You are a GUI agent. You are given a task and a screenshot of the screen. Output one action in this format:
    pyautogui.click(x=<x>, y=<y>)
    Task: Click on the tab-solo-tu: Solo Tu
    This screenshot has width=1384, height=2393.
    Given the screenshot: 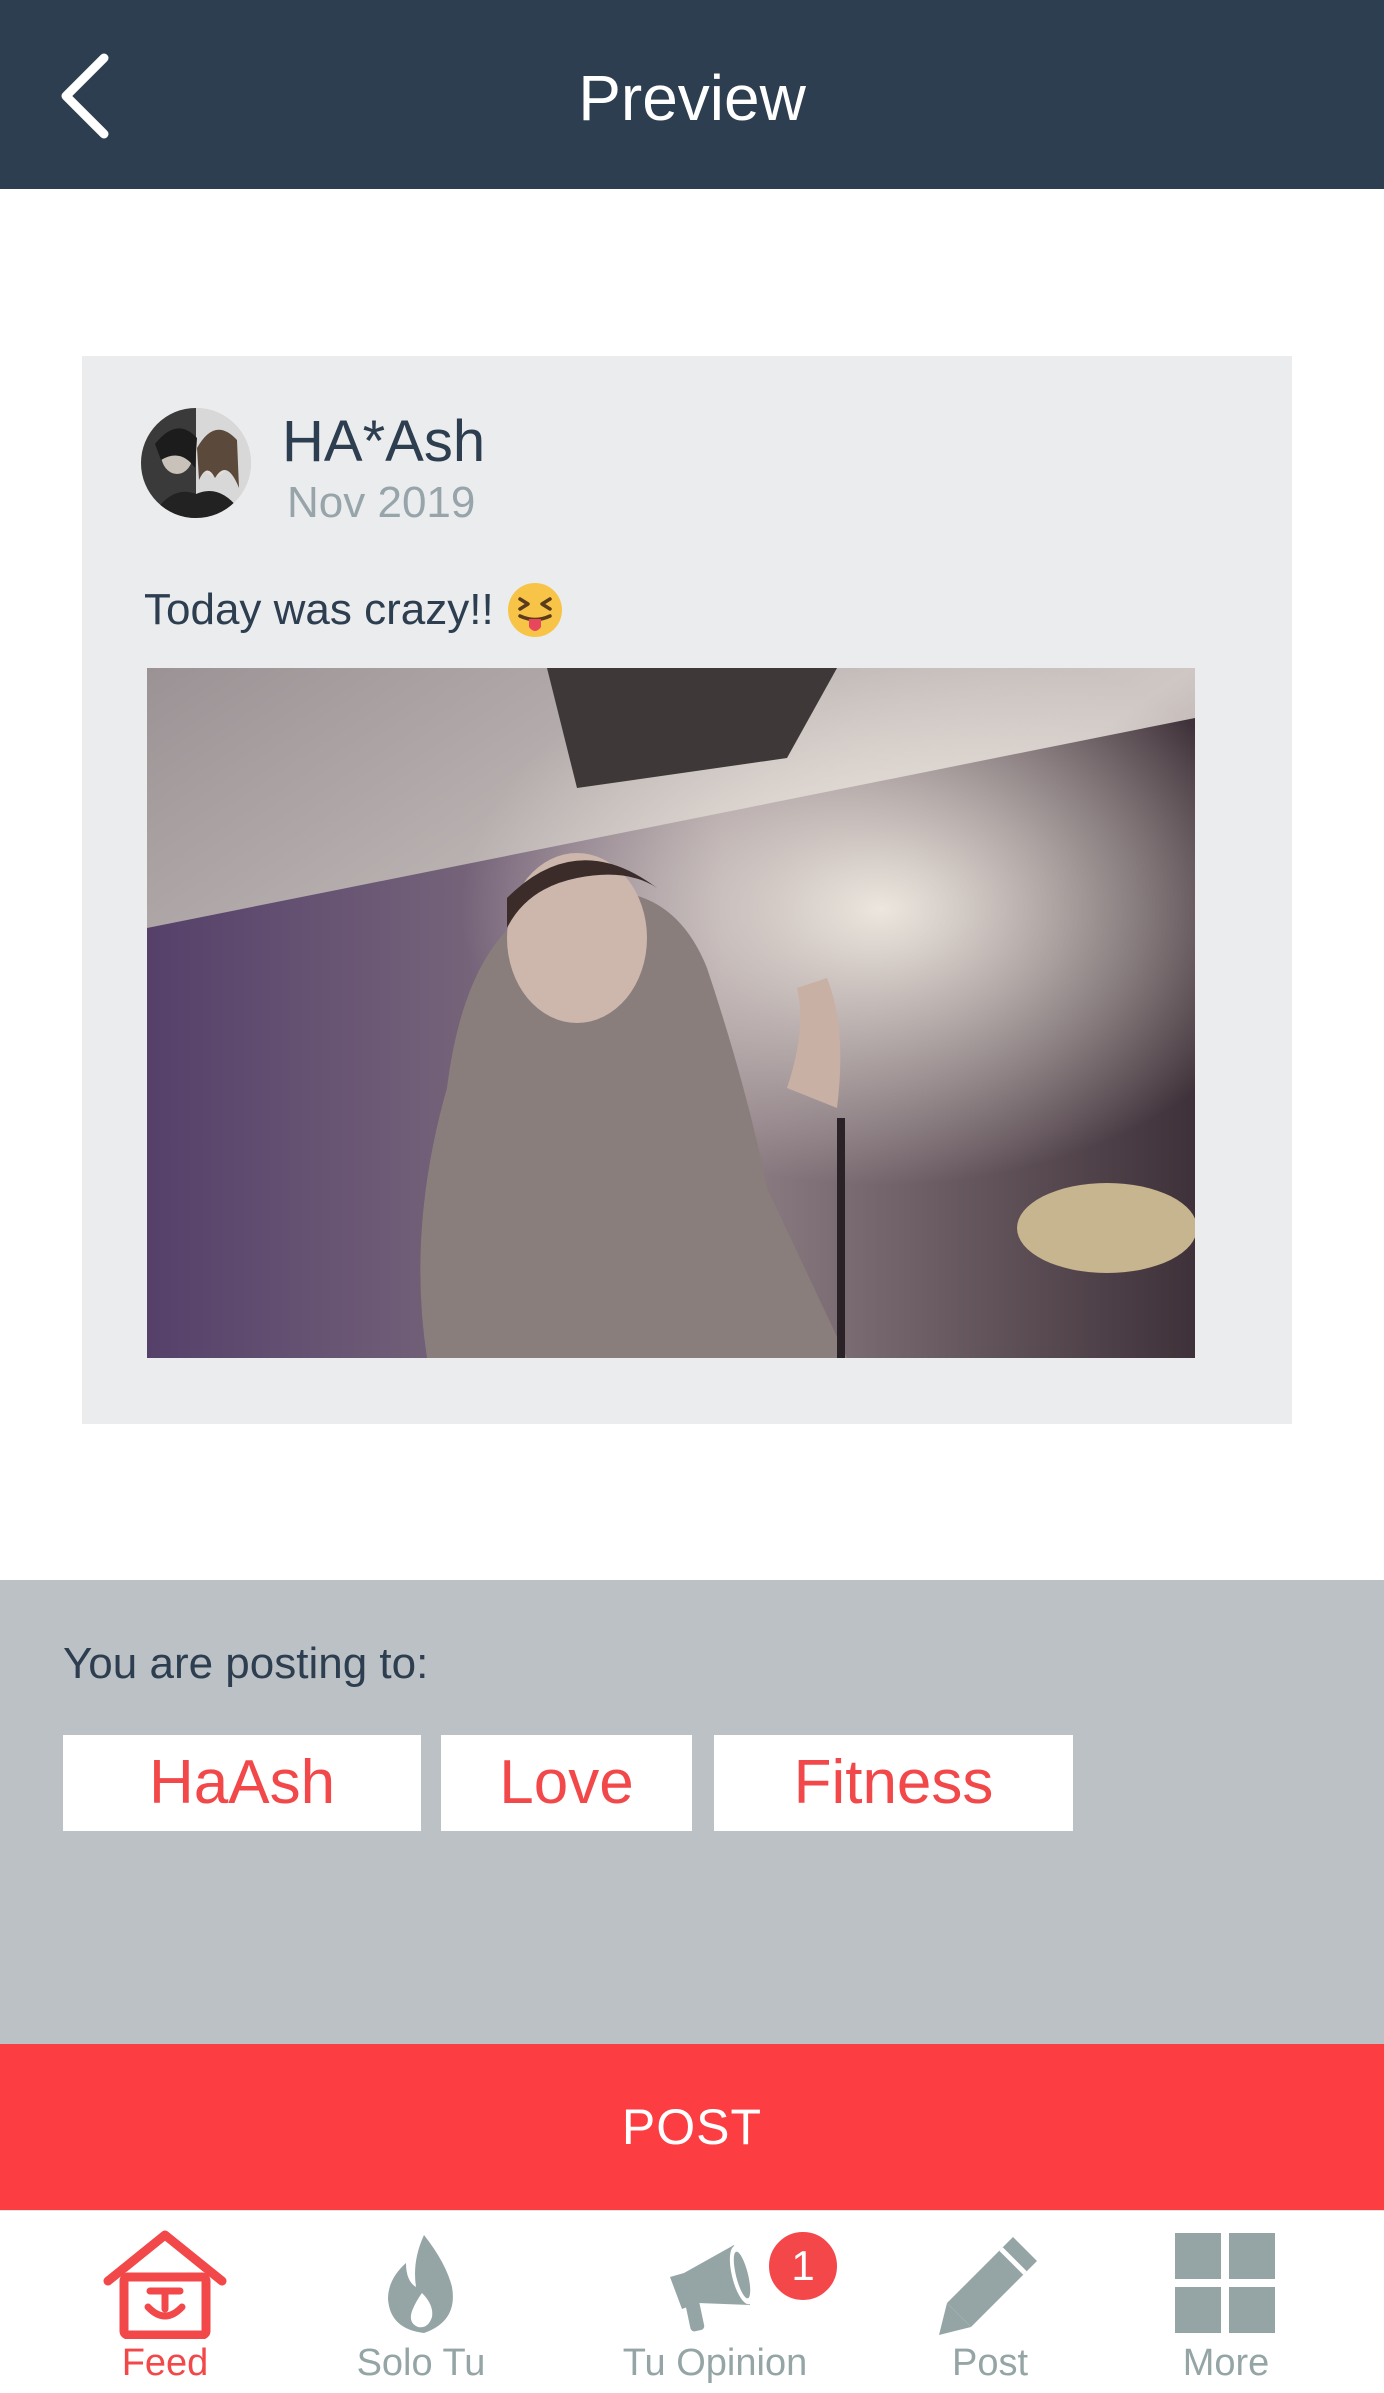 What is the action you would take?
    pyautogui.click(x=421, y=2302)
    